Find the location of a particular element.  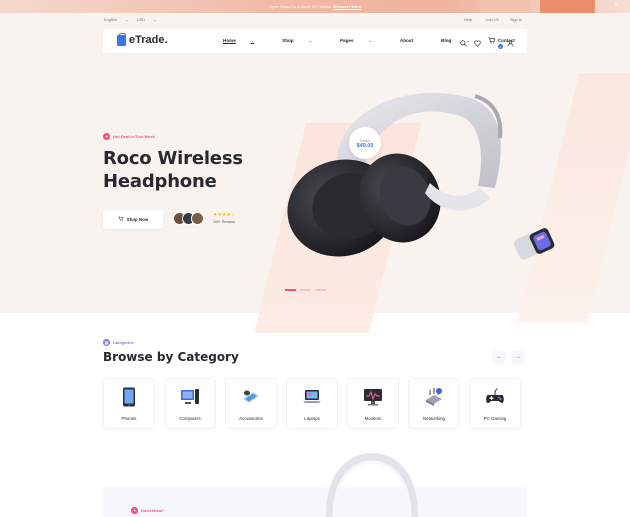

reviewer-avatars is located at coordinates (188, 218).